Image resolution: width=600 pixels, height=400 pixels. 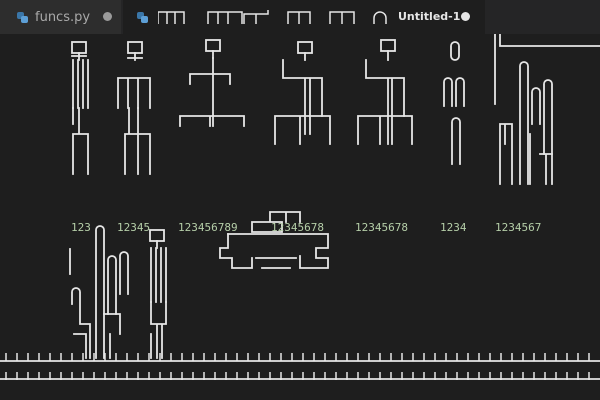 What do you see at coordinates (518, 227) in the screenshot?
I see `number-label: 1234567` at bounding box center [518, 227].